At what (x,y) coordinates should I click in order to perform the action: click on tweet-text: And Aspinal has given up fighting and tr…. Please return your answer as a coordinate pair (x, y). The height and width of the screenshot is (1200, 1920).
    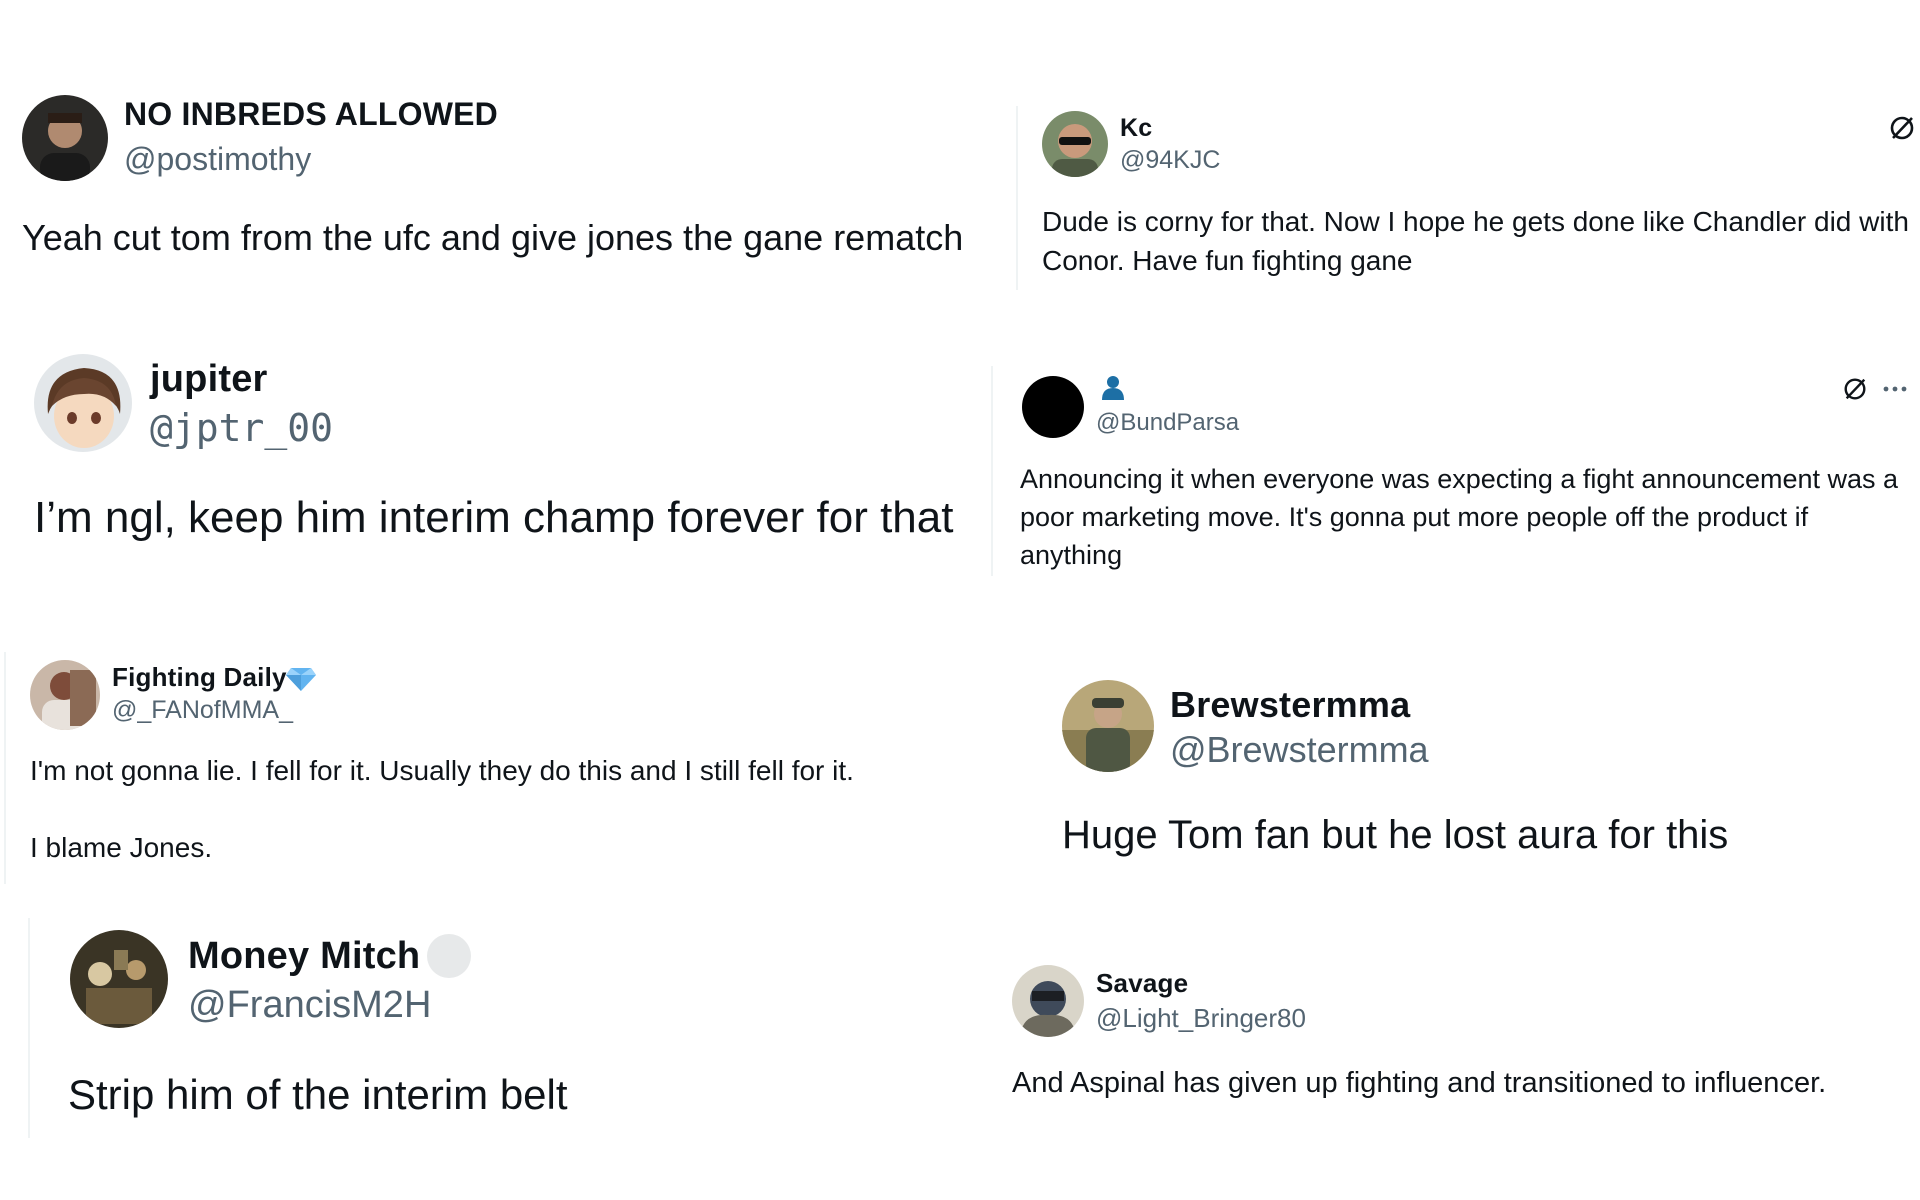
    Looking at the image, I should click on (1419, 1083).